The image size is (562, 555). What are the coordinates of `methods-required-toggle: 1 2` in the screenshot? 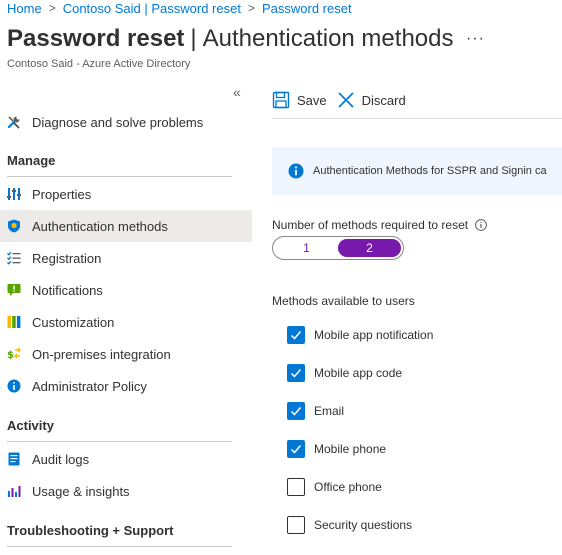 It's located at (338, 248).